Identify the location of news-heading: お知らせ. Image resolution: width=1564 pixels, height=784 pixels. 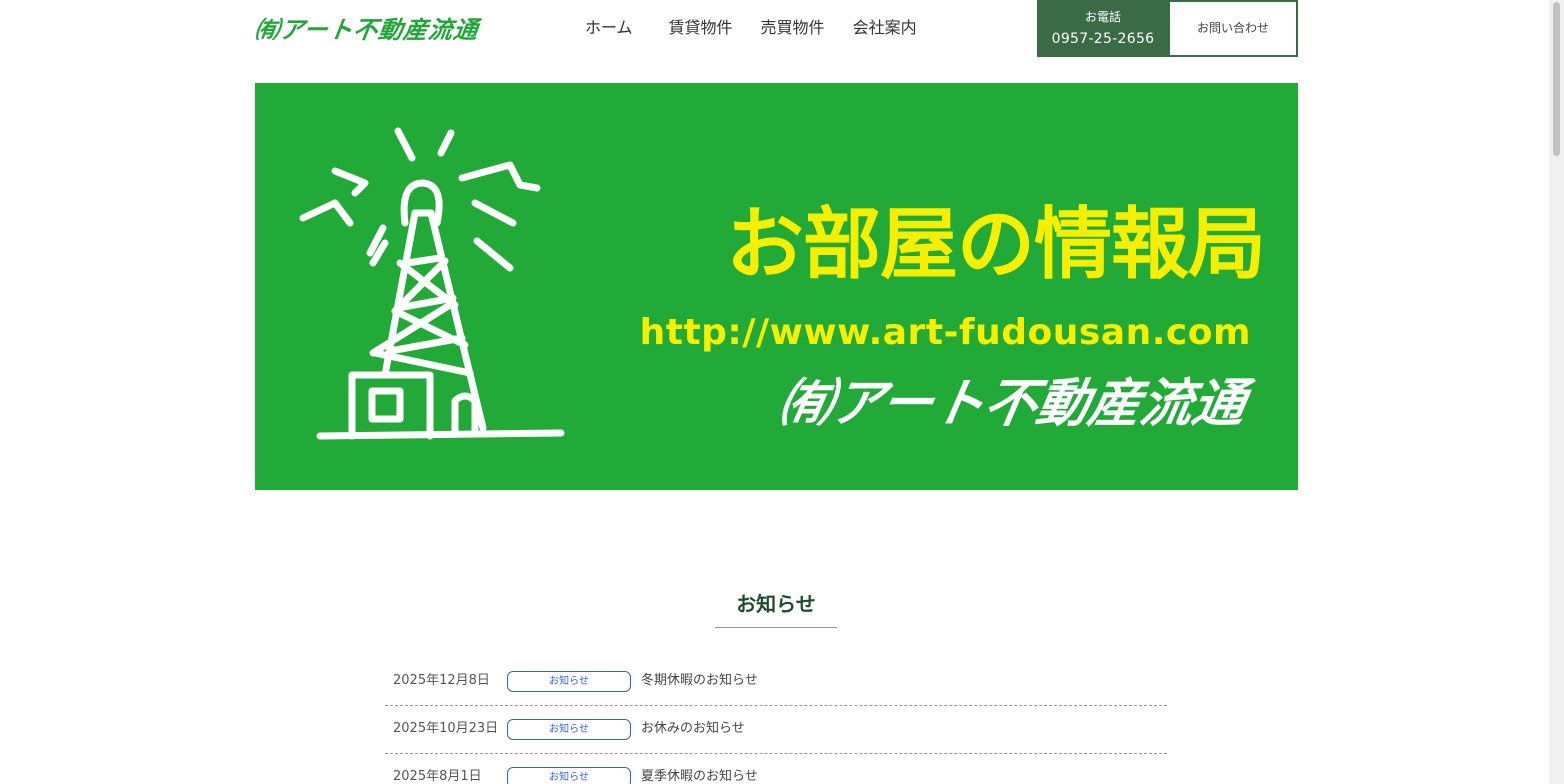
(776, 604).